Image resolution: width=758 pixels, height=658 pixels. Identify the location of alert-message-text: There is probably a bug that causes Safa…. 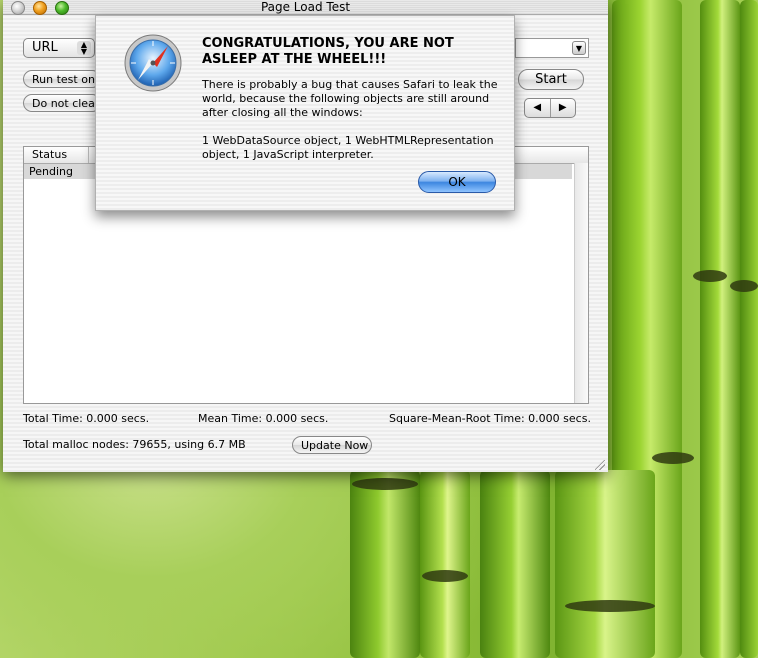
(350, 98).